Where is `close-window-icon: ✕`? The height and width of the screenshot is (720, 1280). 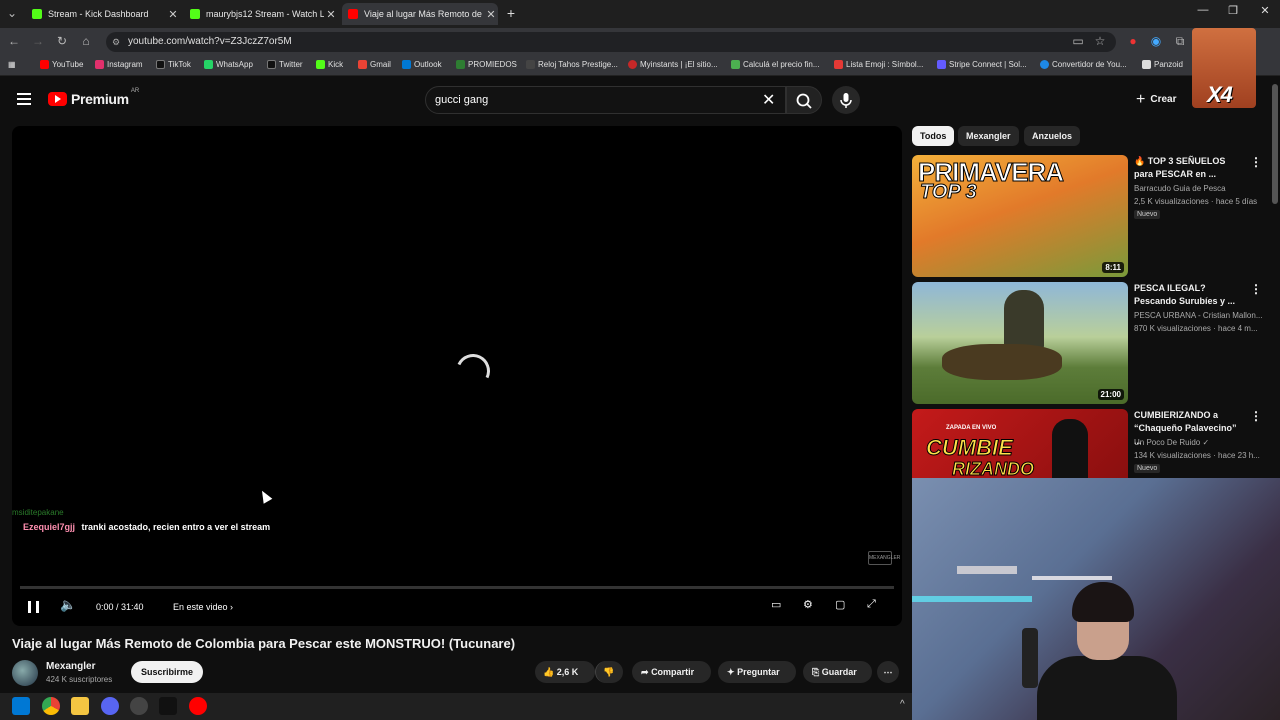 close-window-icon: ✕ is located at coordinates (1265, 10).